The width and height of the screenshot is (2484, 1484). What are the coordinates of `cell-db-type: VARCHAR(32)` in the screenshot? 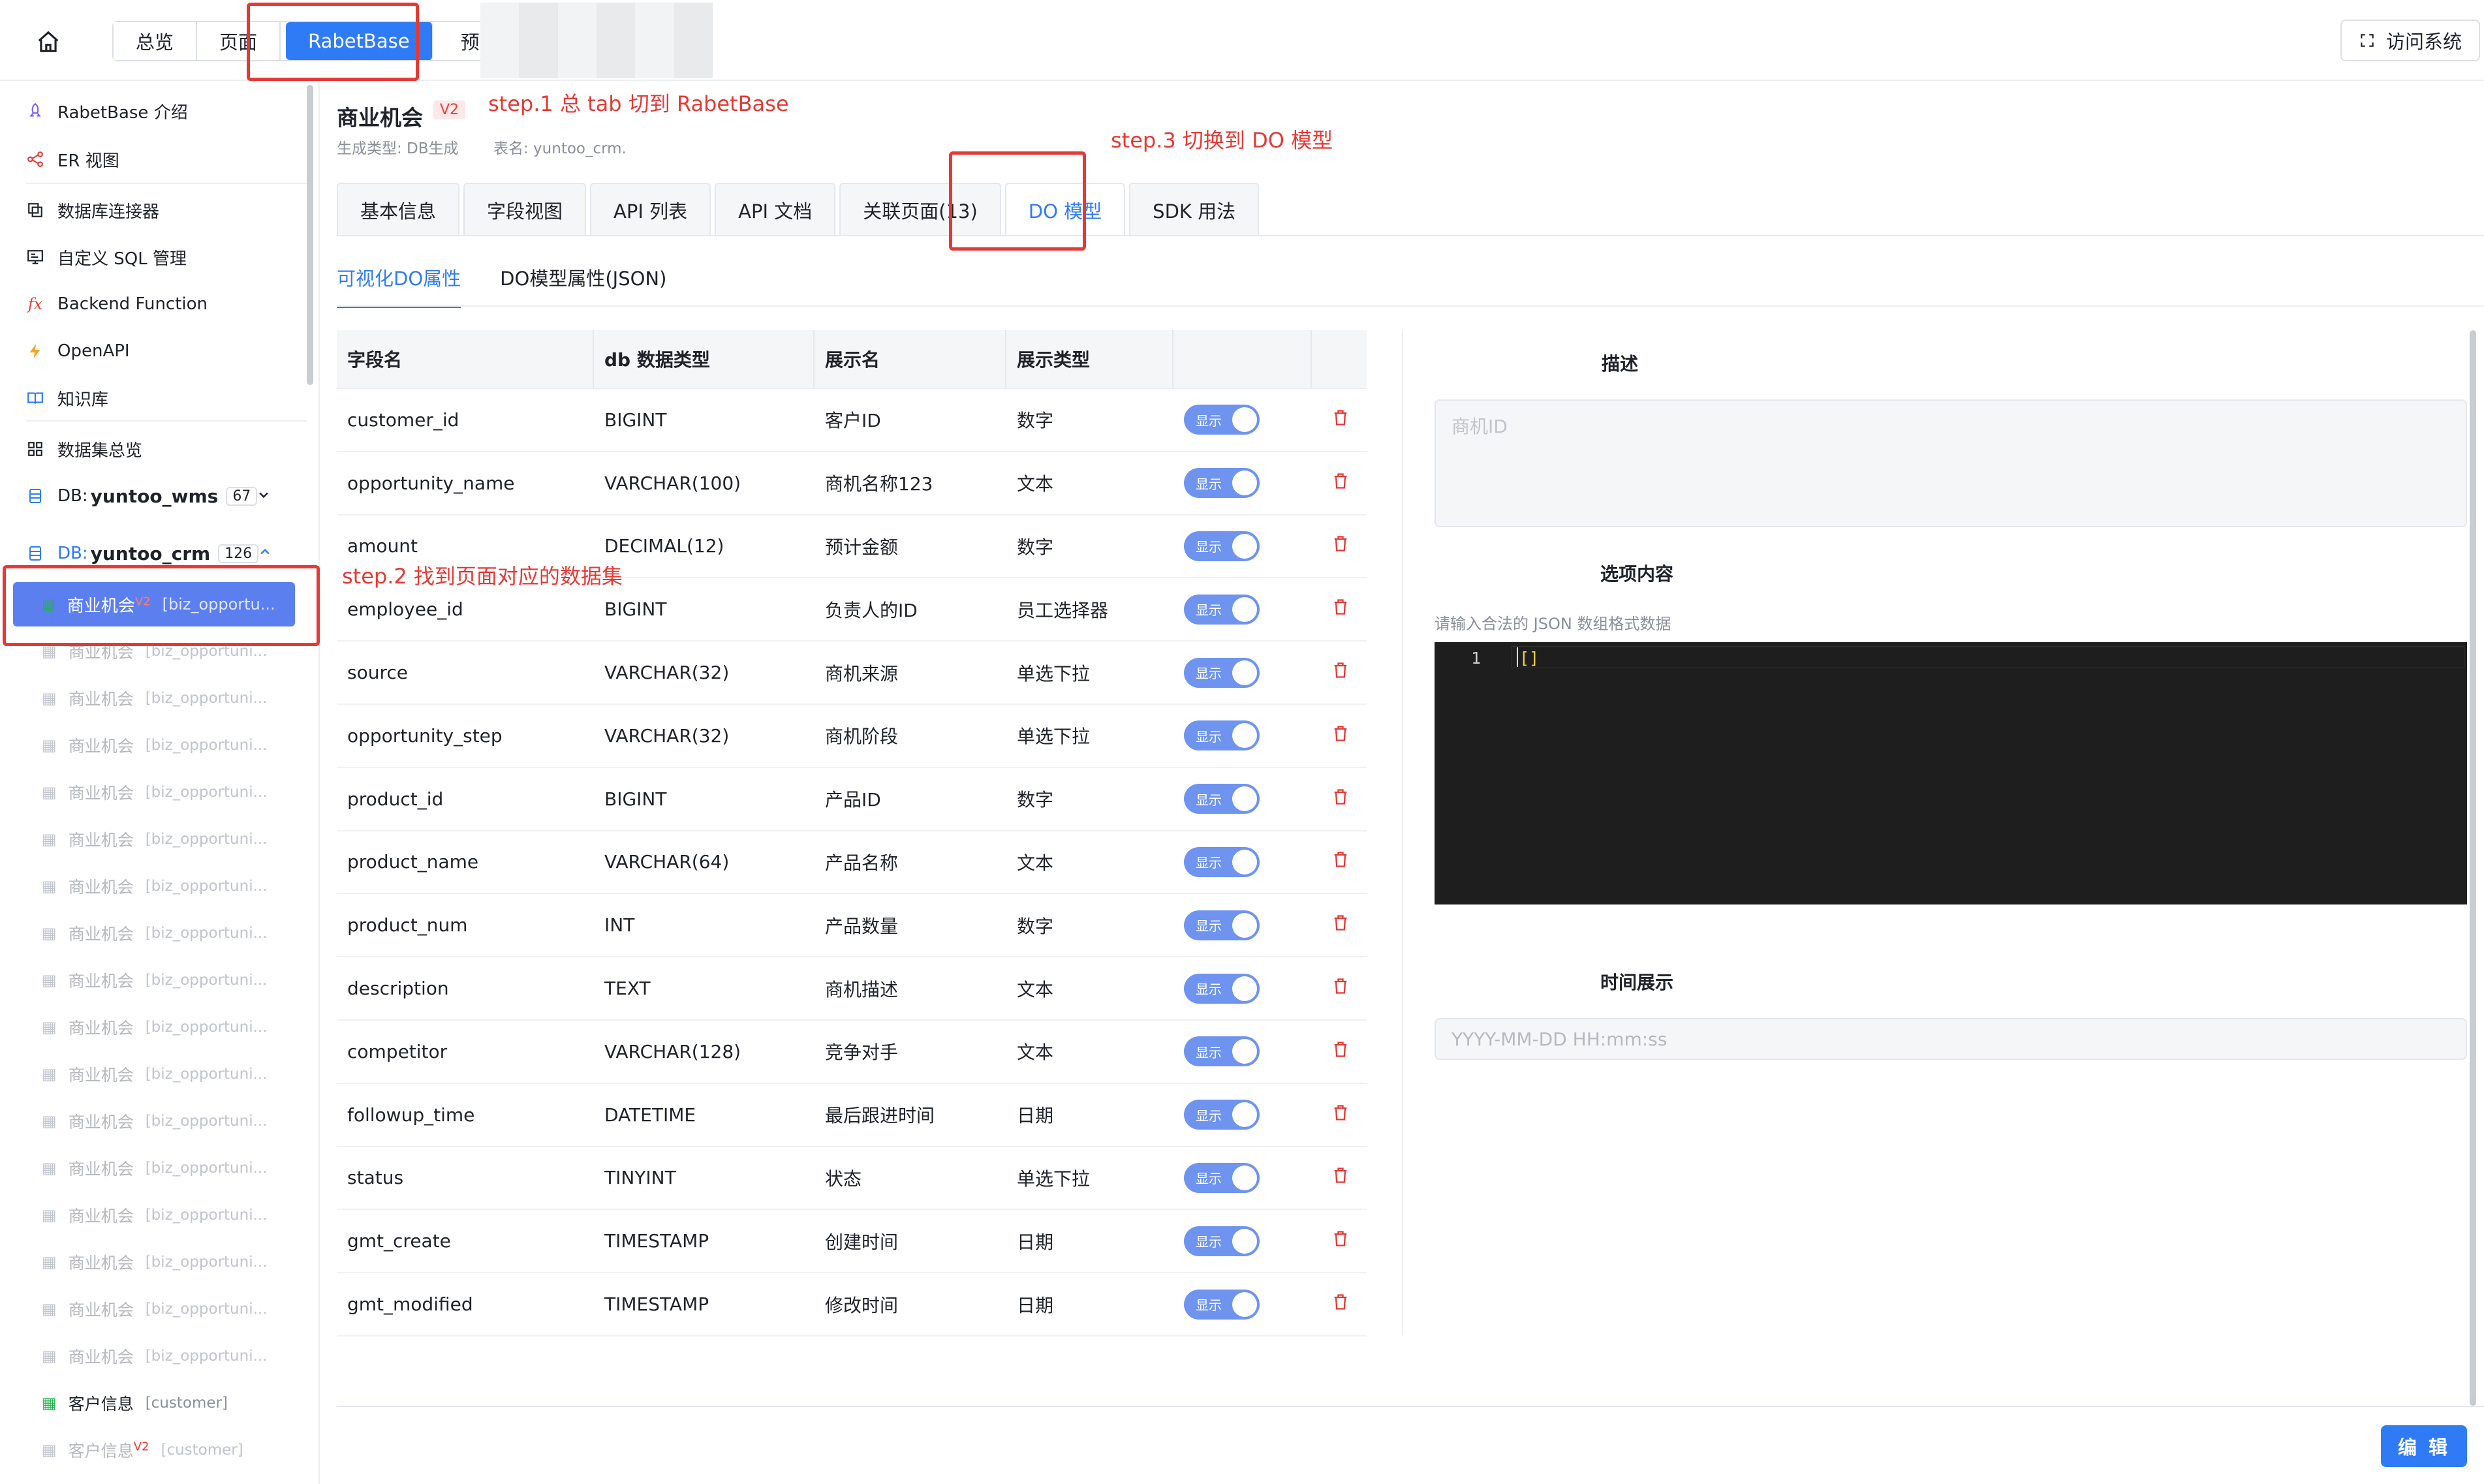 It's located at (667, 735).